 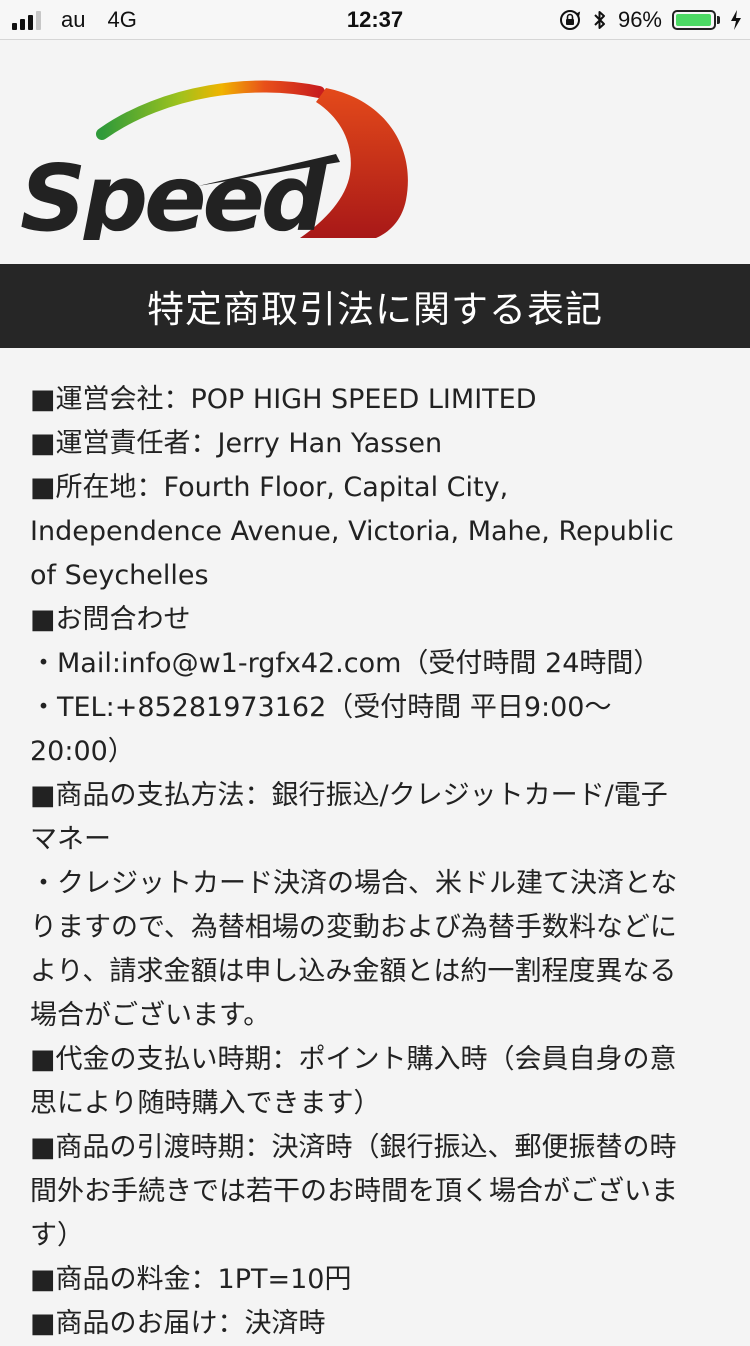 I want to click on content-line: 場合がございます。, so click(x=150, y=1015).